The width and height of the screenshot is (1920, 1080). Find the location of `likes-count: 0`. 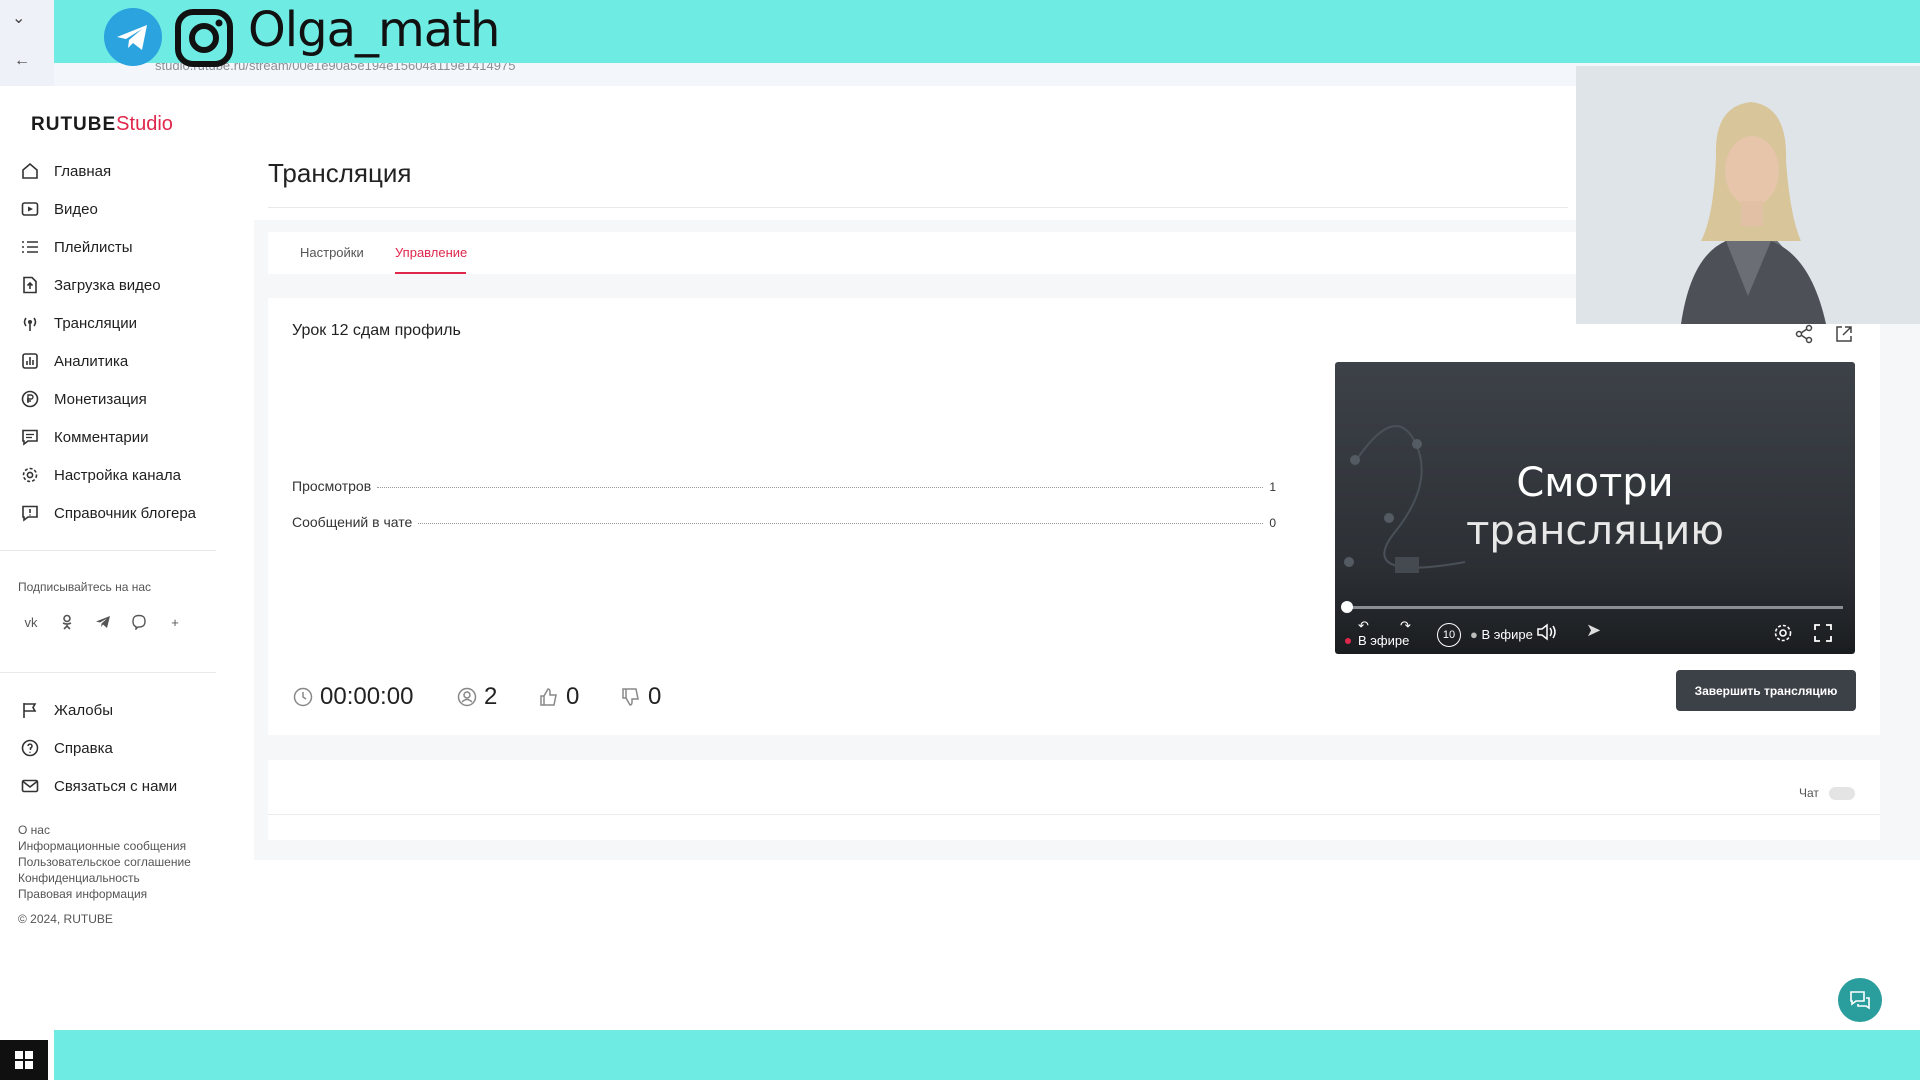

likes-count: 0 is located at coordinates (558, 697).